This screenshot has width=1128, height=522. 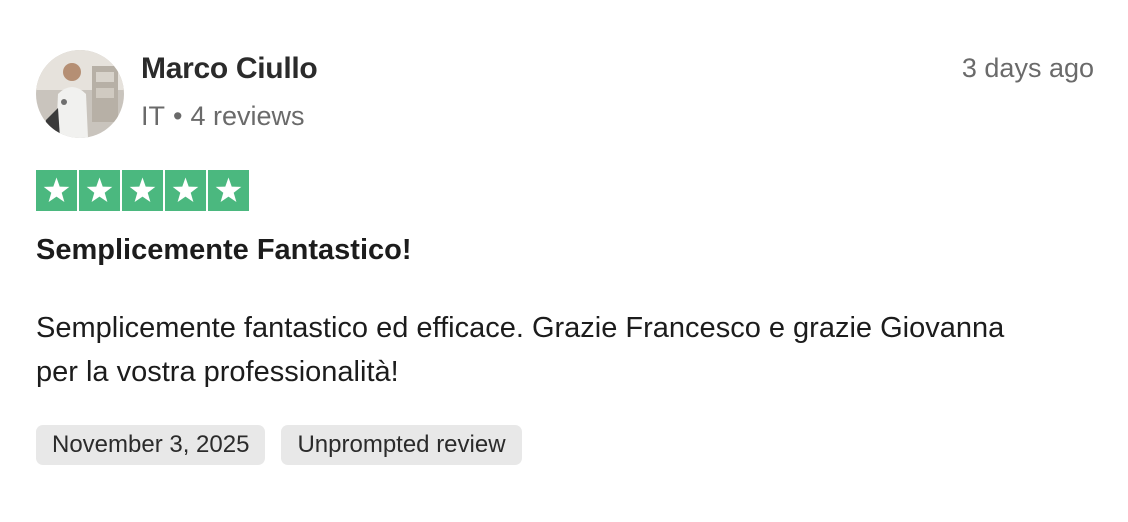 I want to click on review-tags: November 3, 2025 Unprompted review, so click(x=279, y=445).